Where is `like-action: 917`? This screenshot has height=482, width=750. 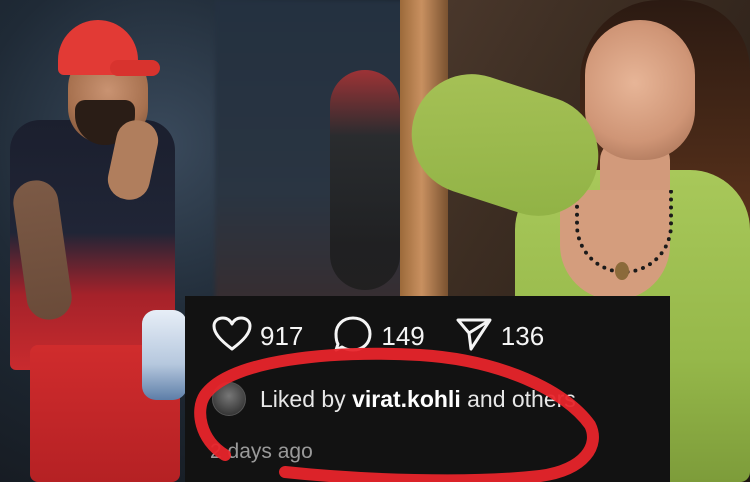
like-action: 917 is located at coordinates (257, 336).